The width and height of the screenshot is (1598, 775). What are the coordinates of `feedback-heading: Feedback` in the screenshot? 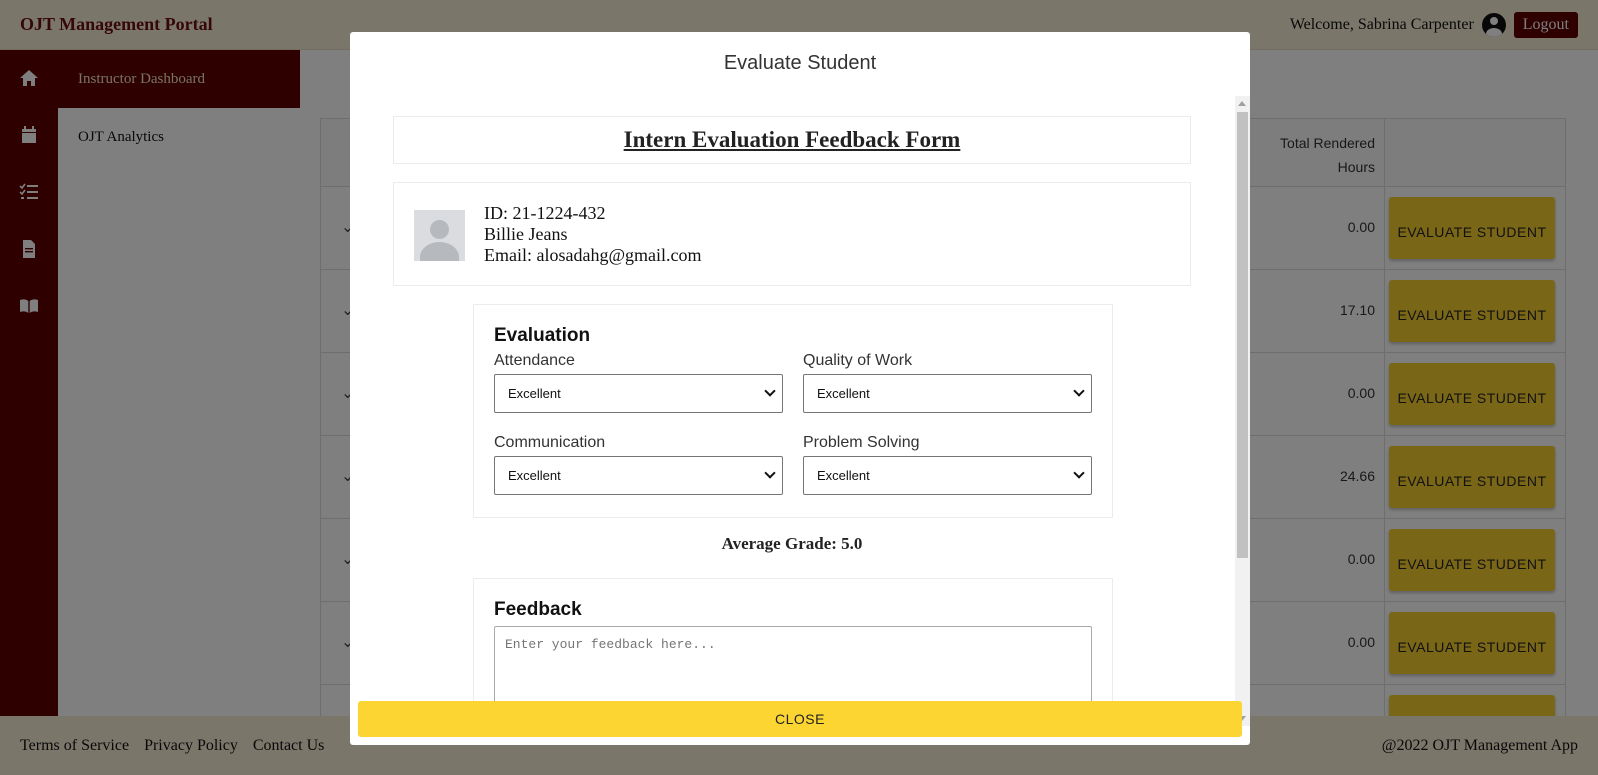 It's located at (538, 609).